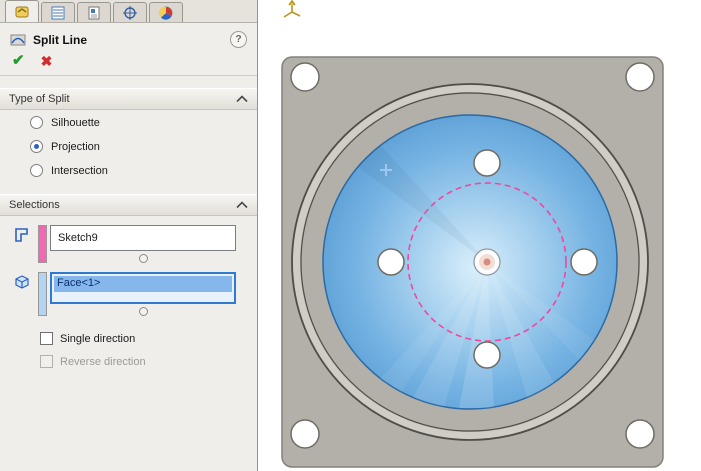 The height and width of the screenshot is (471, 701). What do you see at coordinates (487, 163) in the screenshot?
I see `bolt-hole-top` at bounding box center [487, 163].